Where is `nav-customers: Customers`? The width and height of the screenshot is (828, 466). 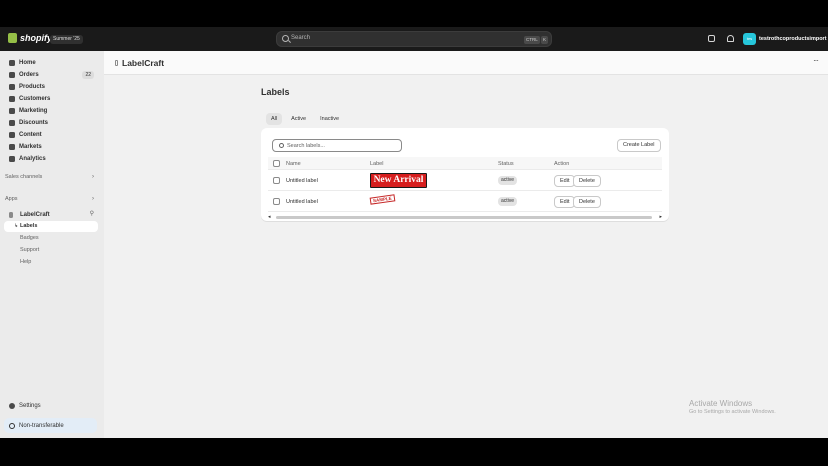
nav-customers: Customers is located at coordinates (51, 98).